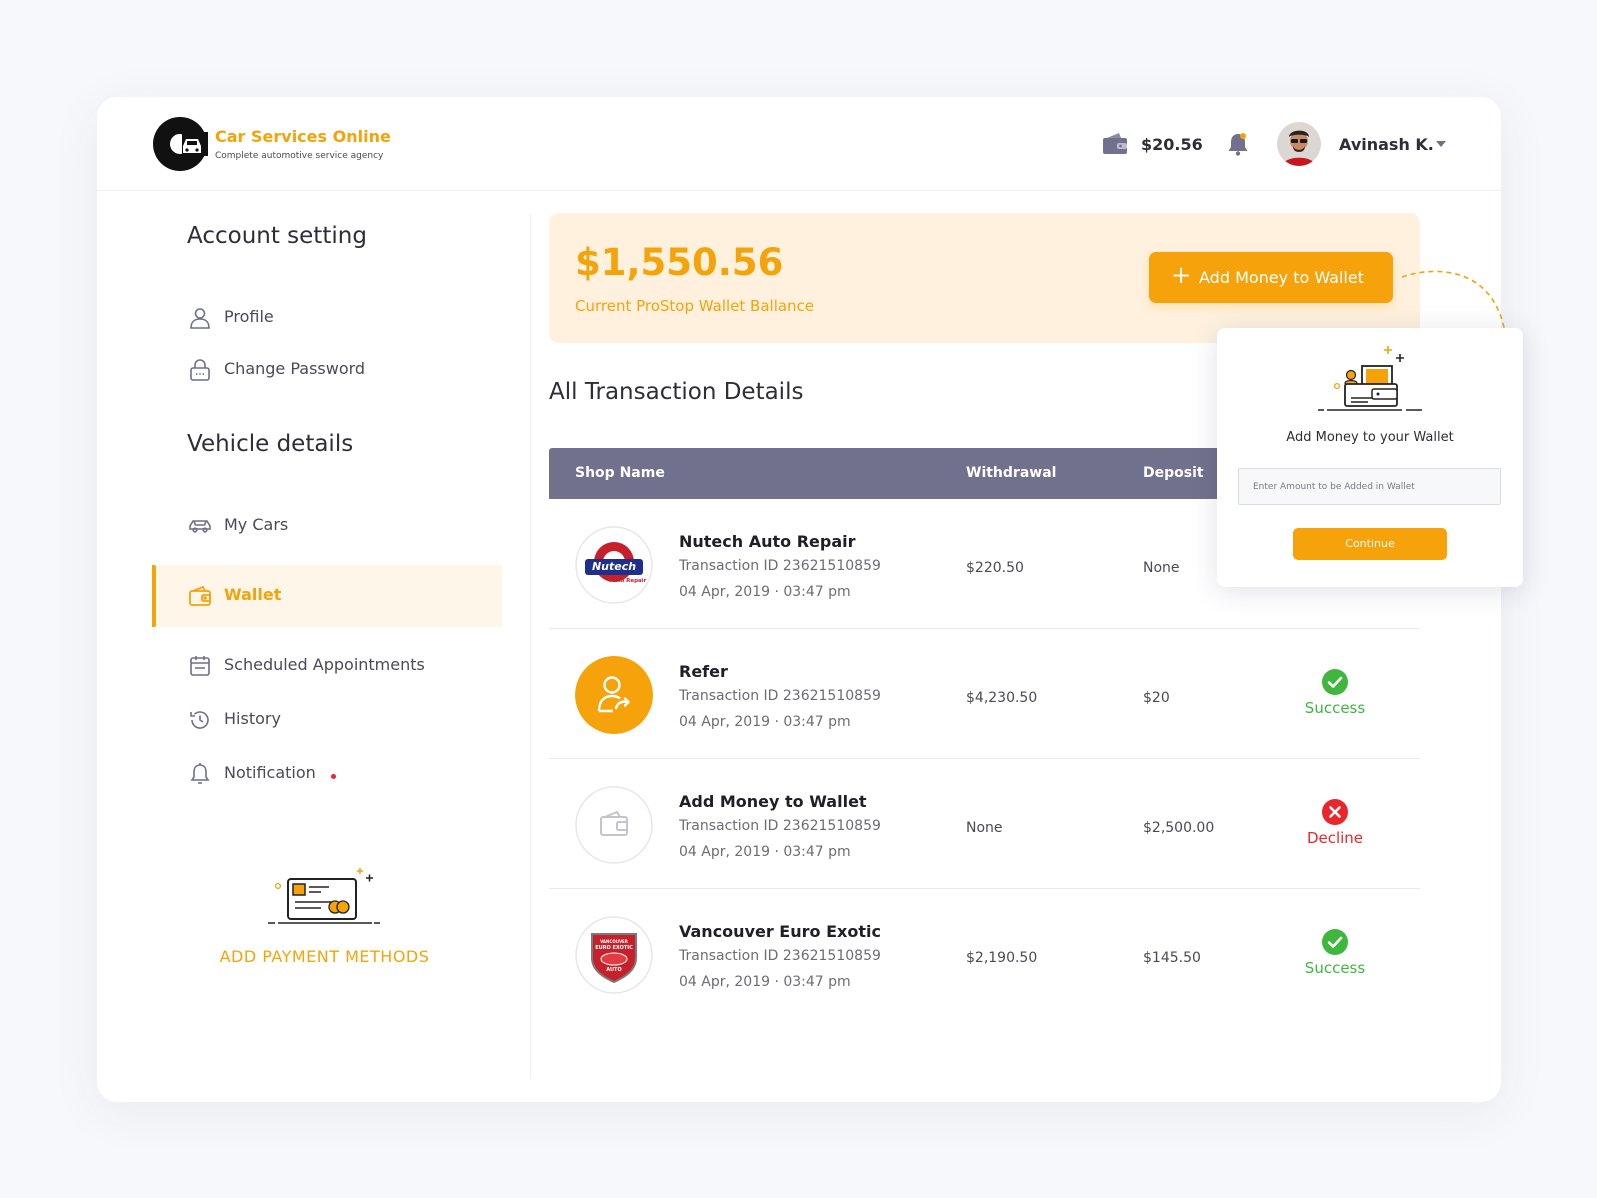 The width and height of the screenshot is (1597, 1198). Describe the element at coordinates (1161, 568) in the screenshot. I see `deposit-amount: None` at that location.